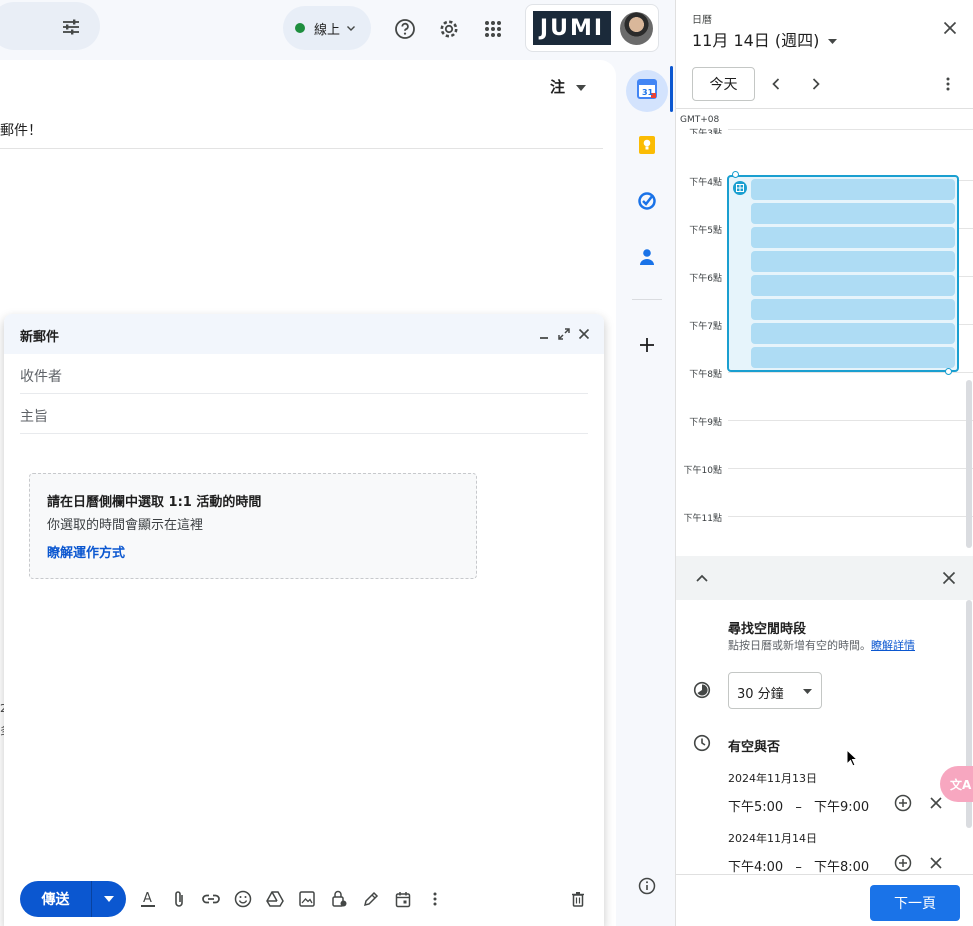 The width and height of the screenshot is (973, 926). What do you see at coordinates (109, 899) in the screenshot?
I see `send-options-button` at bounding box center [109, 899].